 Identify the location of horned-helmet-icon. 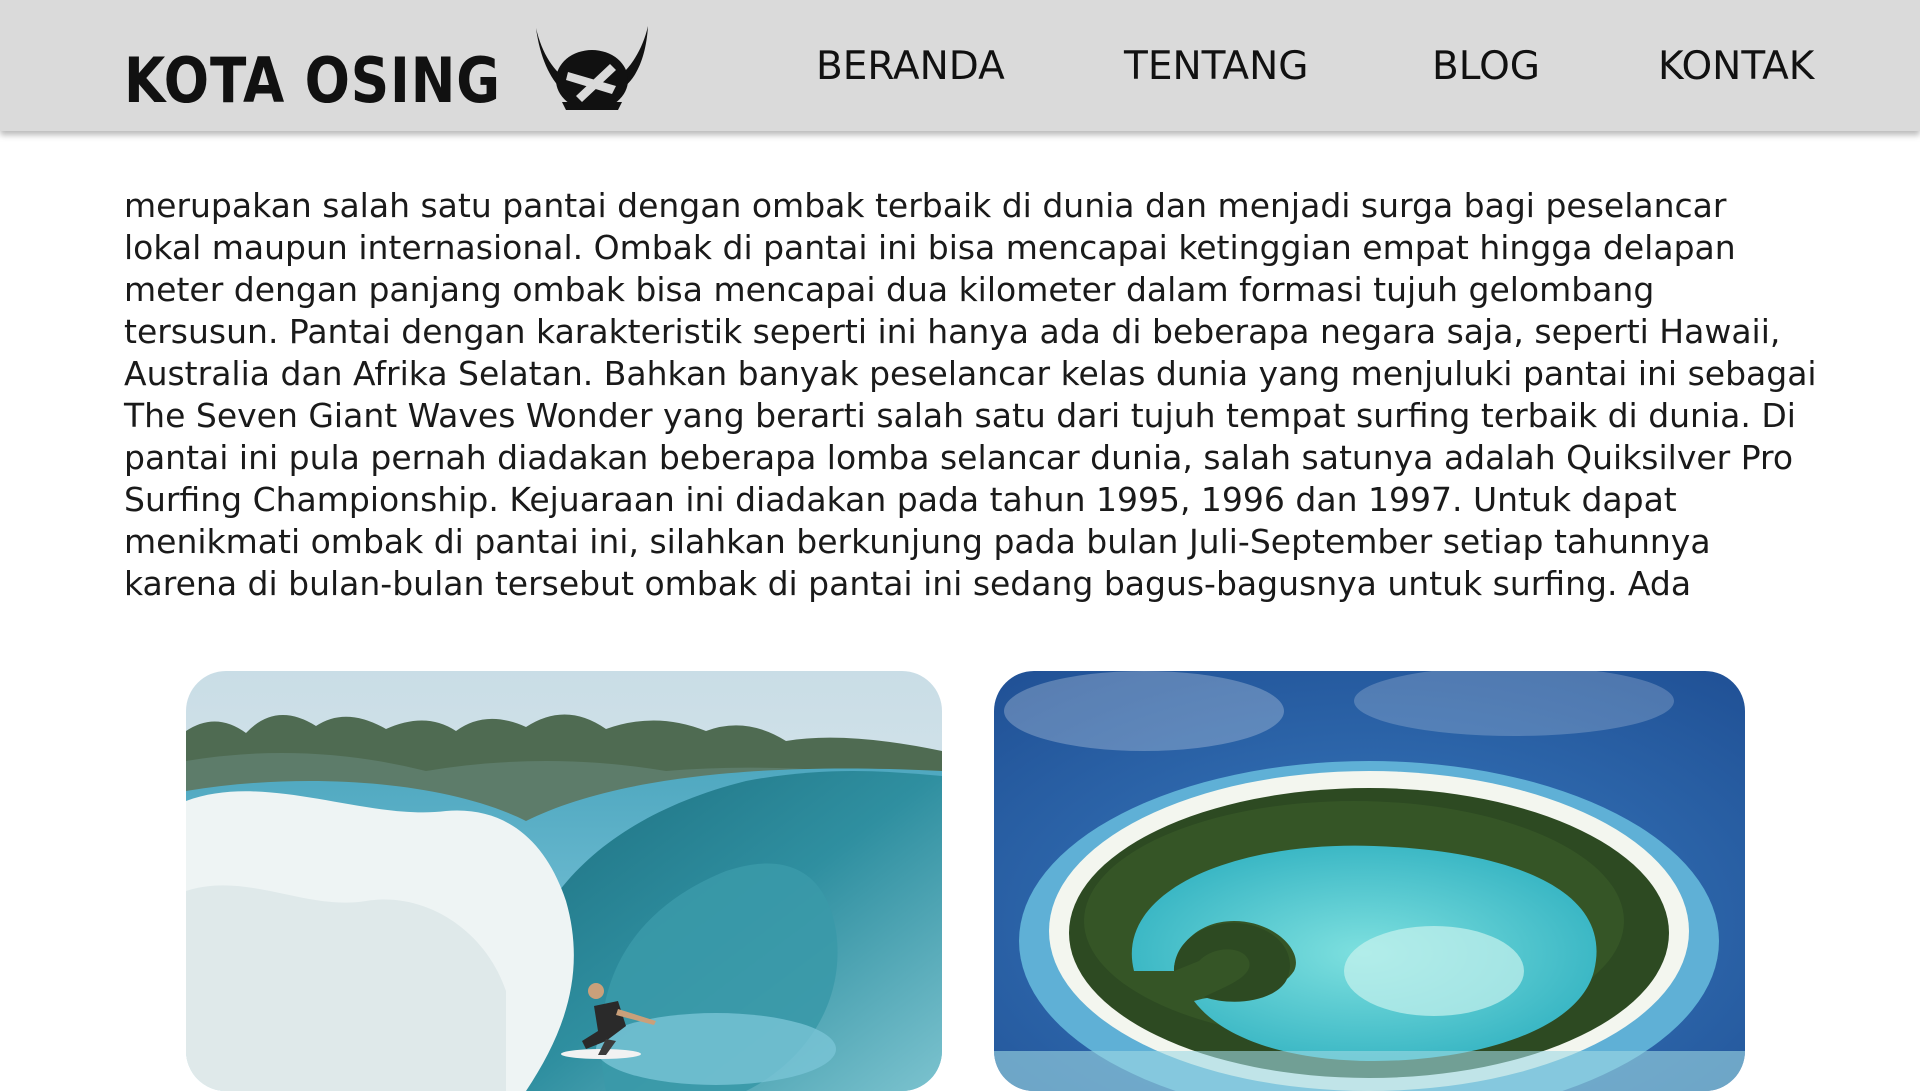
(592, 68).